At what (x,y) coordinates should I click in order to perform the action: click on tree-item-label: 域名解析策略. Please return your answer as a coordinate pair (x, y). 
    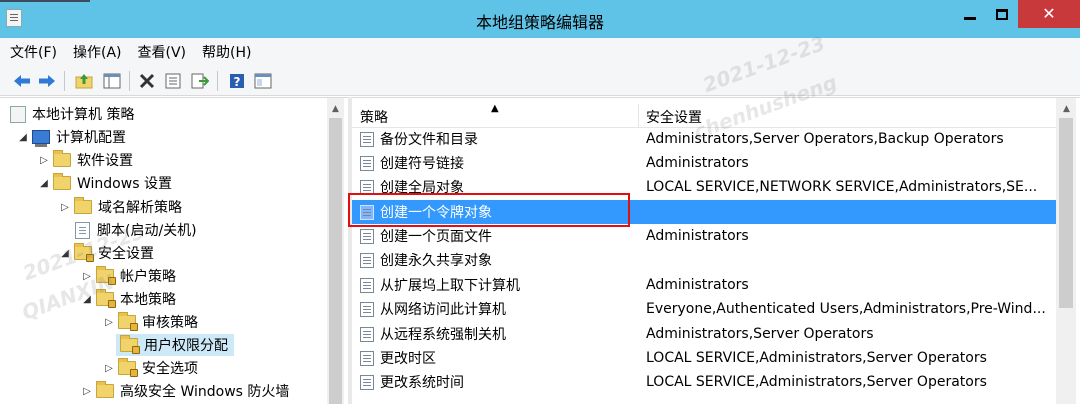
    Looking at the image, I should click on (140, 208).